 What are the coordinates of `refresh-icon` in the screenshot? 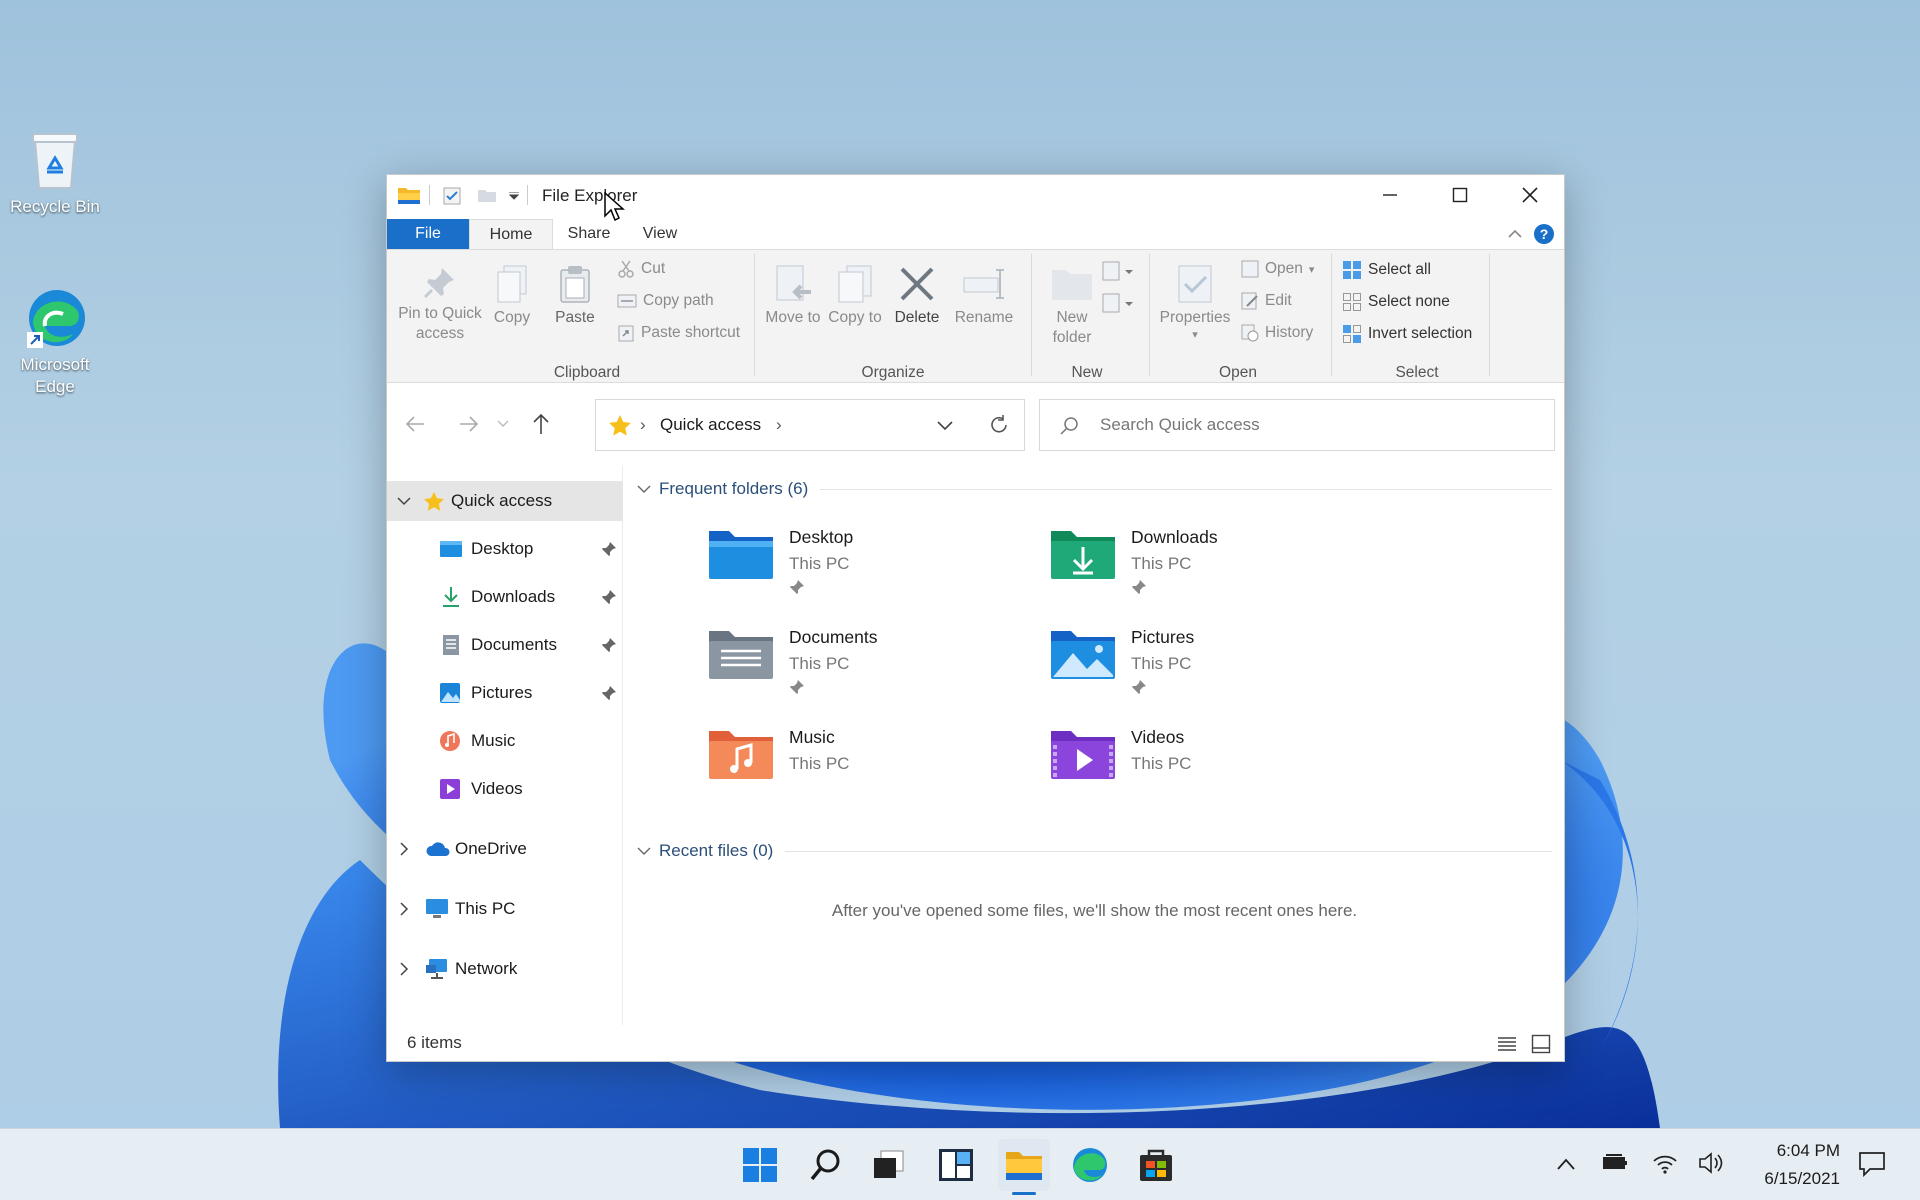 It's located at (999, 425).